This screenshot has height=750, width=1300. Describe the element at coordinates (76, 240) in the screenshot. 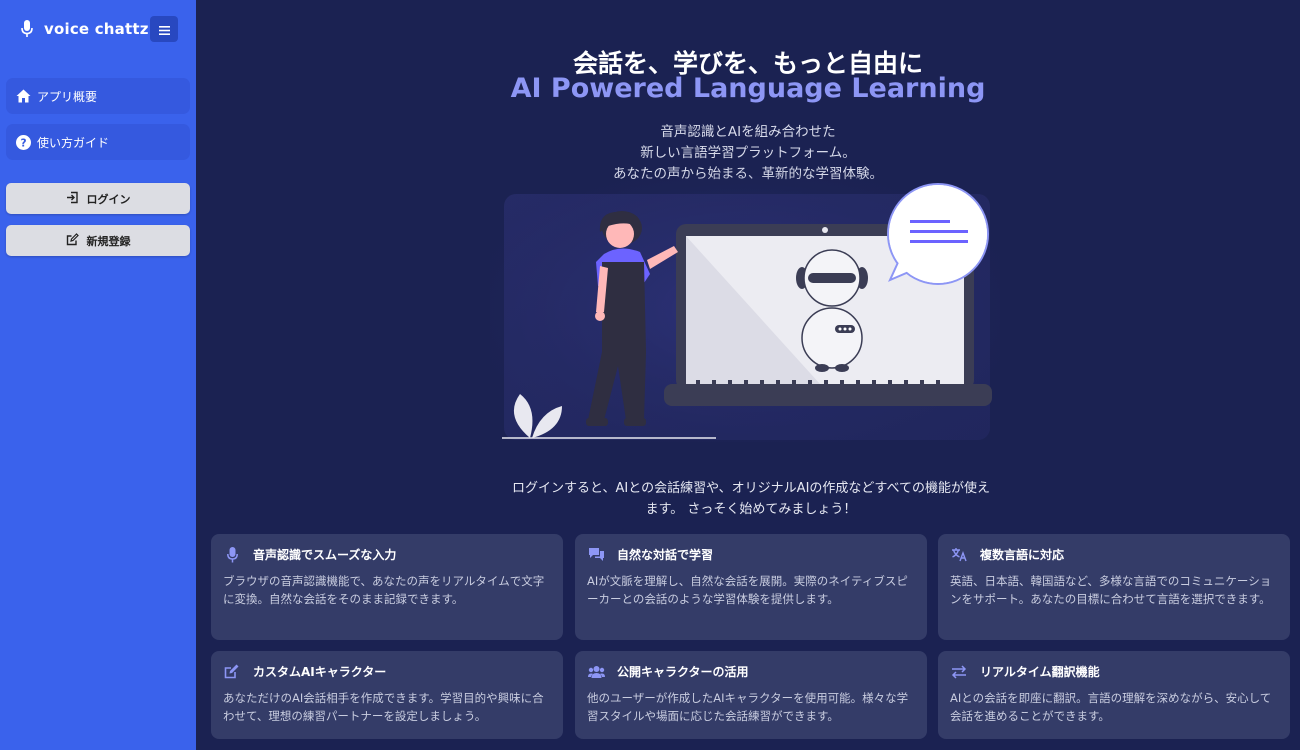

I see `edit-square-icon` at that location.